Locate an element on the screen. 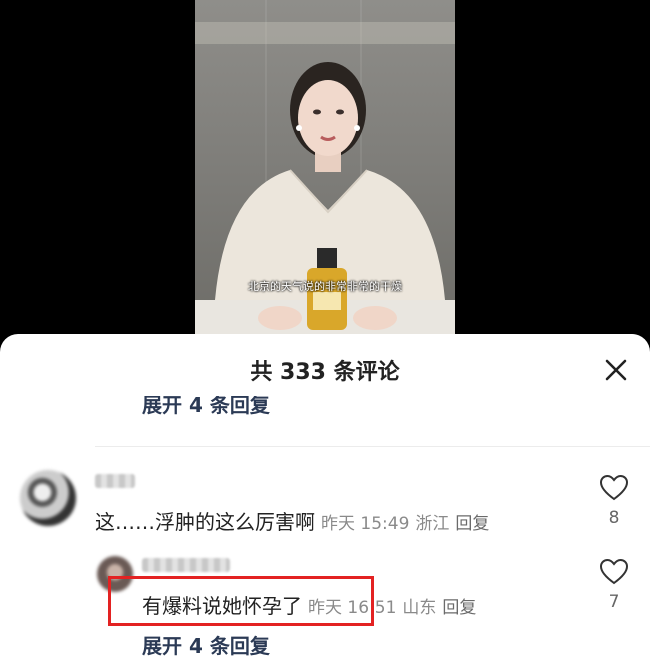 This screenshot has height=668, width=650. video-caption: 北京的天气说的非常非常的干燥 is located at coordinates (325, 286).